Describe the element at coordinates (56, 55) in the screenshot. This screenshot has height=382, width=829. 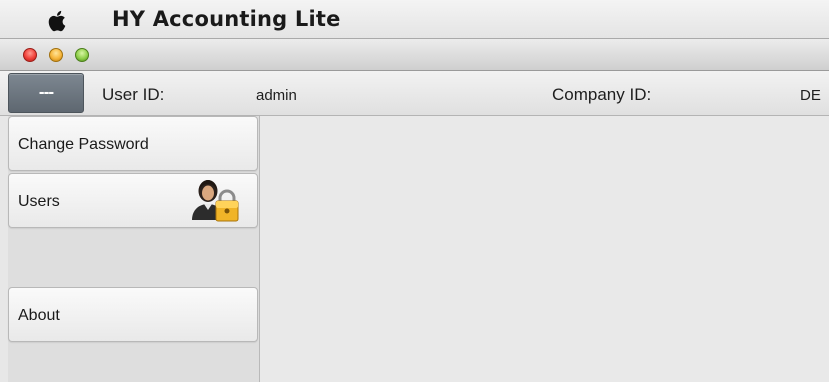
I see `minimize-window-button` at that location.